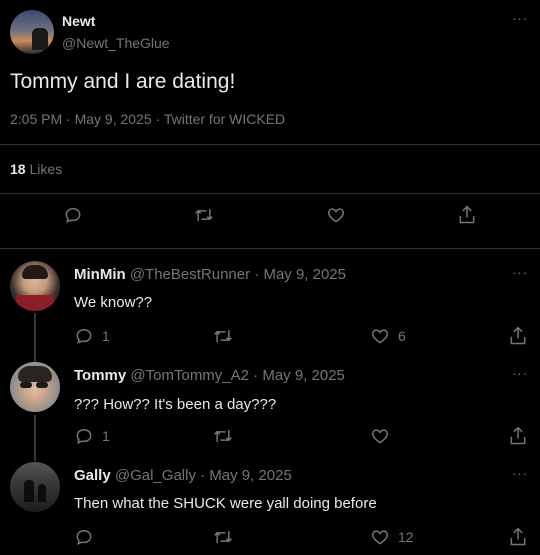  What do you see at coordinates (388, 336) in the screenshot?
I see `like-icon: 6` at bounding box center [388, 336].